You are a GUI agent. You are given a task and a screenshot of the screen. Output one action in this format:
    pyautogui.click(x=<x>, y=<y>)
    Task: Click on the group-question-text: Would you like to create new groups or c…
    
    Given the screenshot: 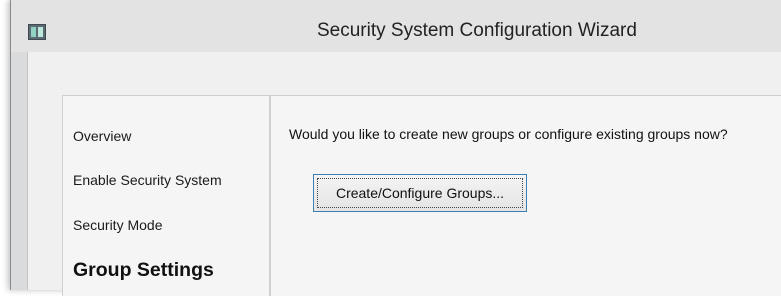 What is the action you would take?
    pyautogui.click(x=508, y=134)
    